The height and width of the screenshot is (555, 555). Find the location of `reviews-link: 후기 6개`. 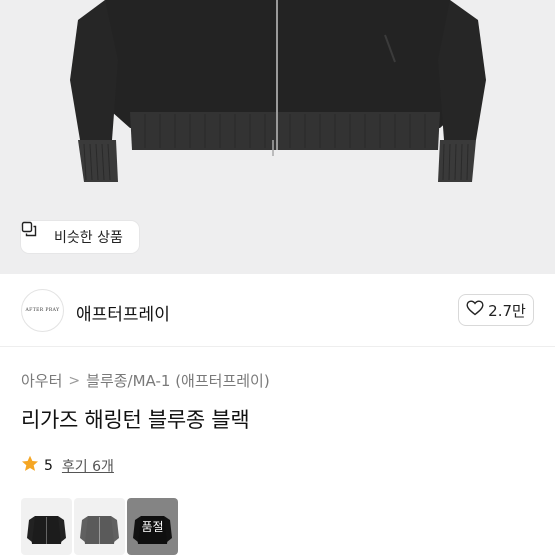

reviews-link: 후기 6개 is located at coordinates (88, 466).